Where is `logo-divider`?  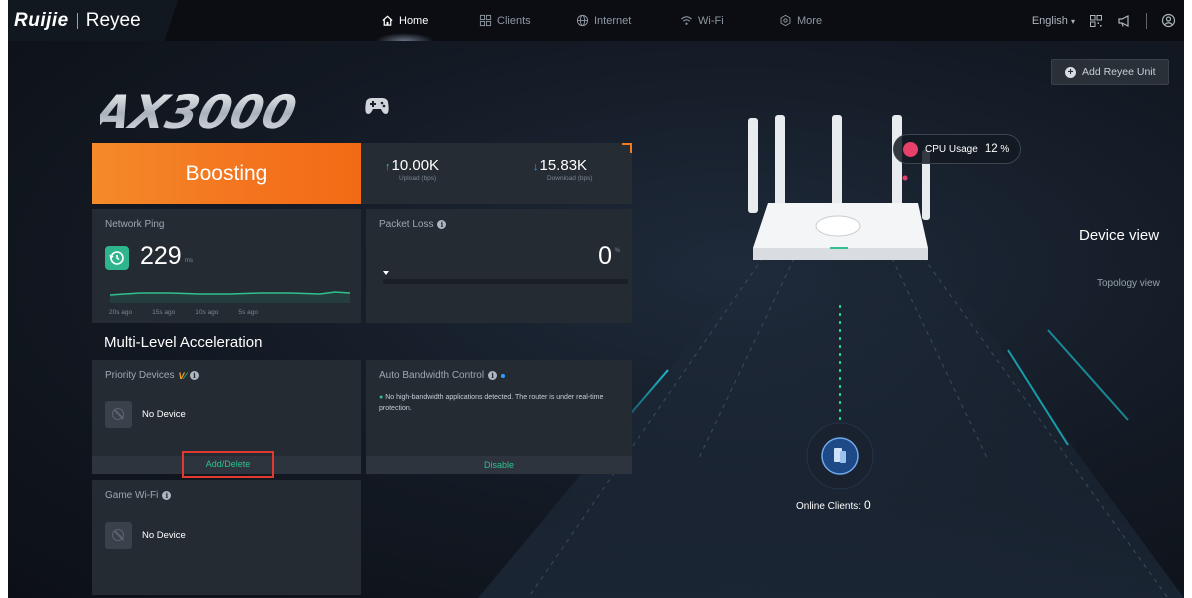
logo-divider is located at coordinates (77, 20).